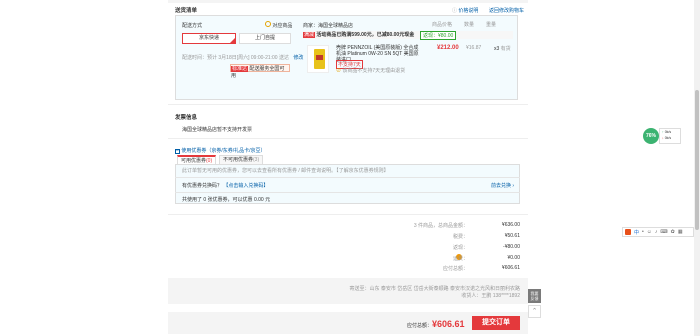 The image size is (700, 336). Describe the element at coordinates (673, 232) in the screenshot. I see `skin-icon: ✿` at that location.